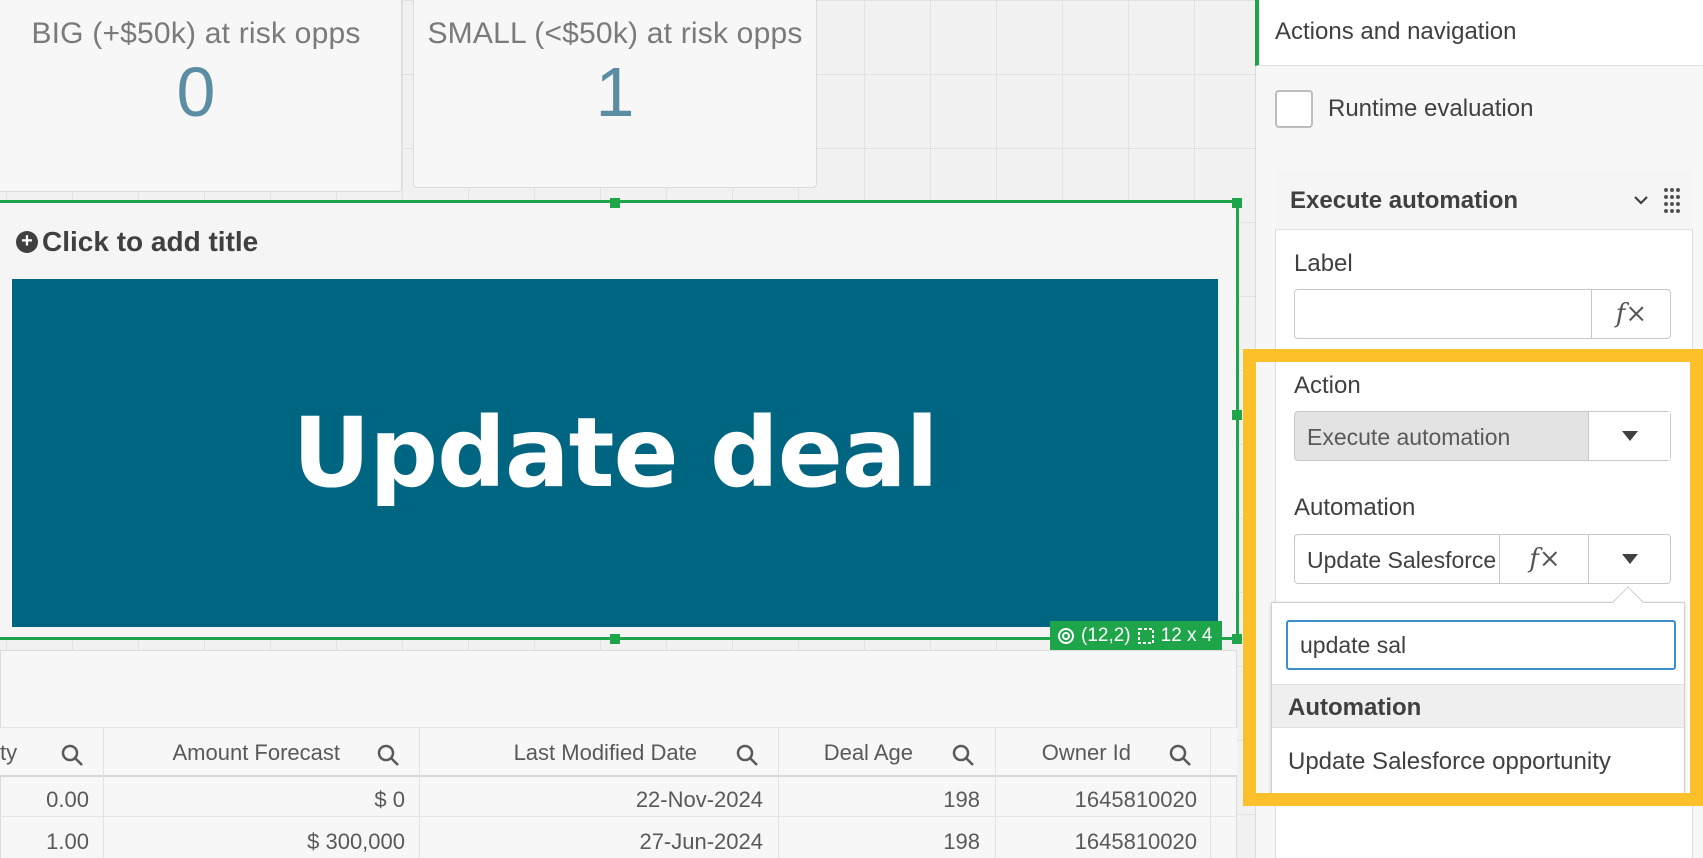  Describe the element at coordinates (67, 799) in the screenshot. I see `table-cell: 0.00` at that location.